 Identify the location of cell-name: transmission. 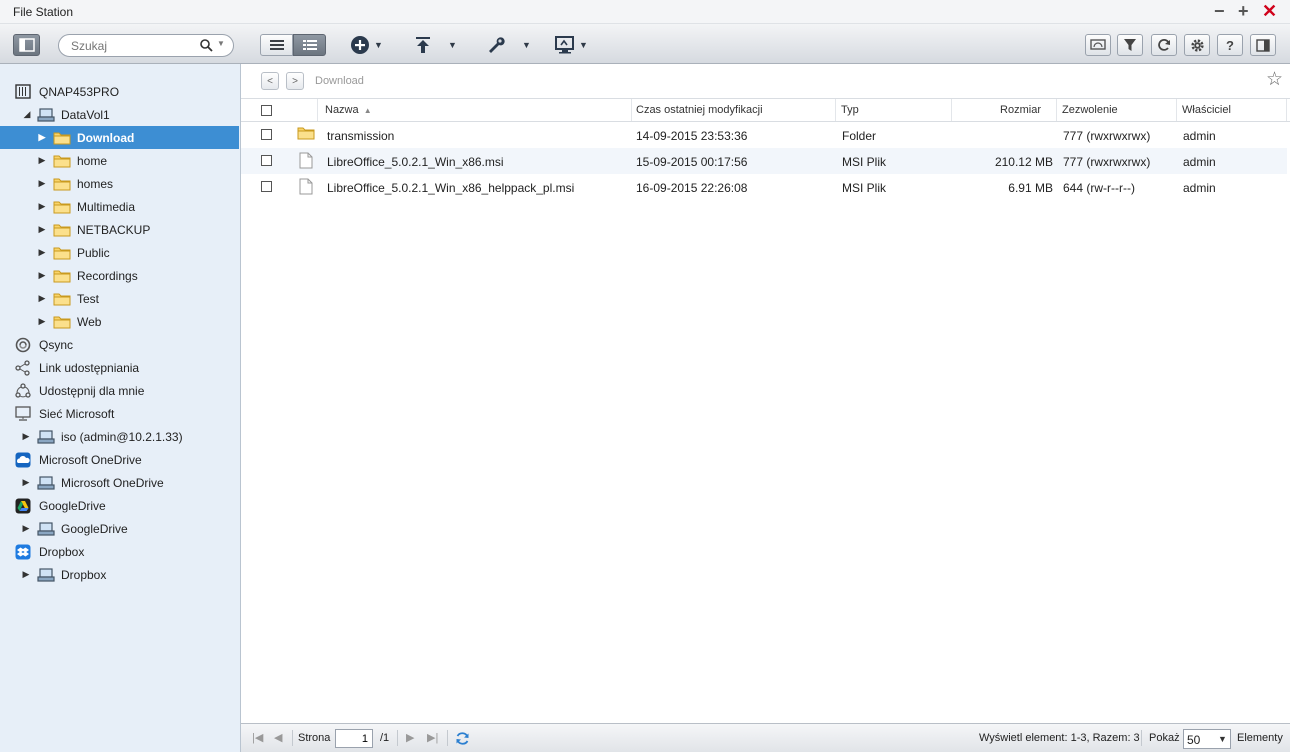
(360, 136).